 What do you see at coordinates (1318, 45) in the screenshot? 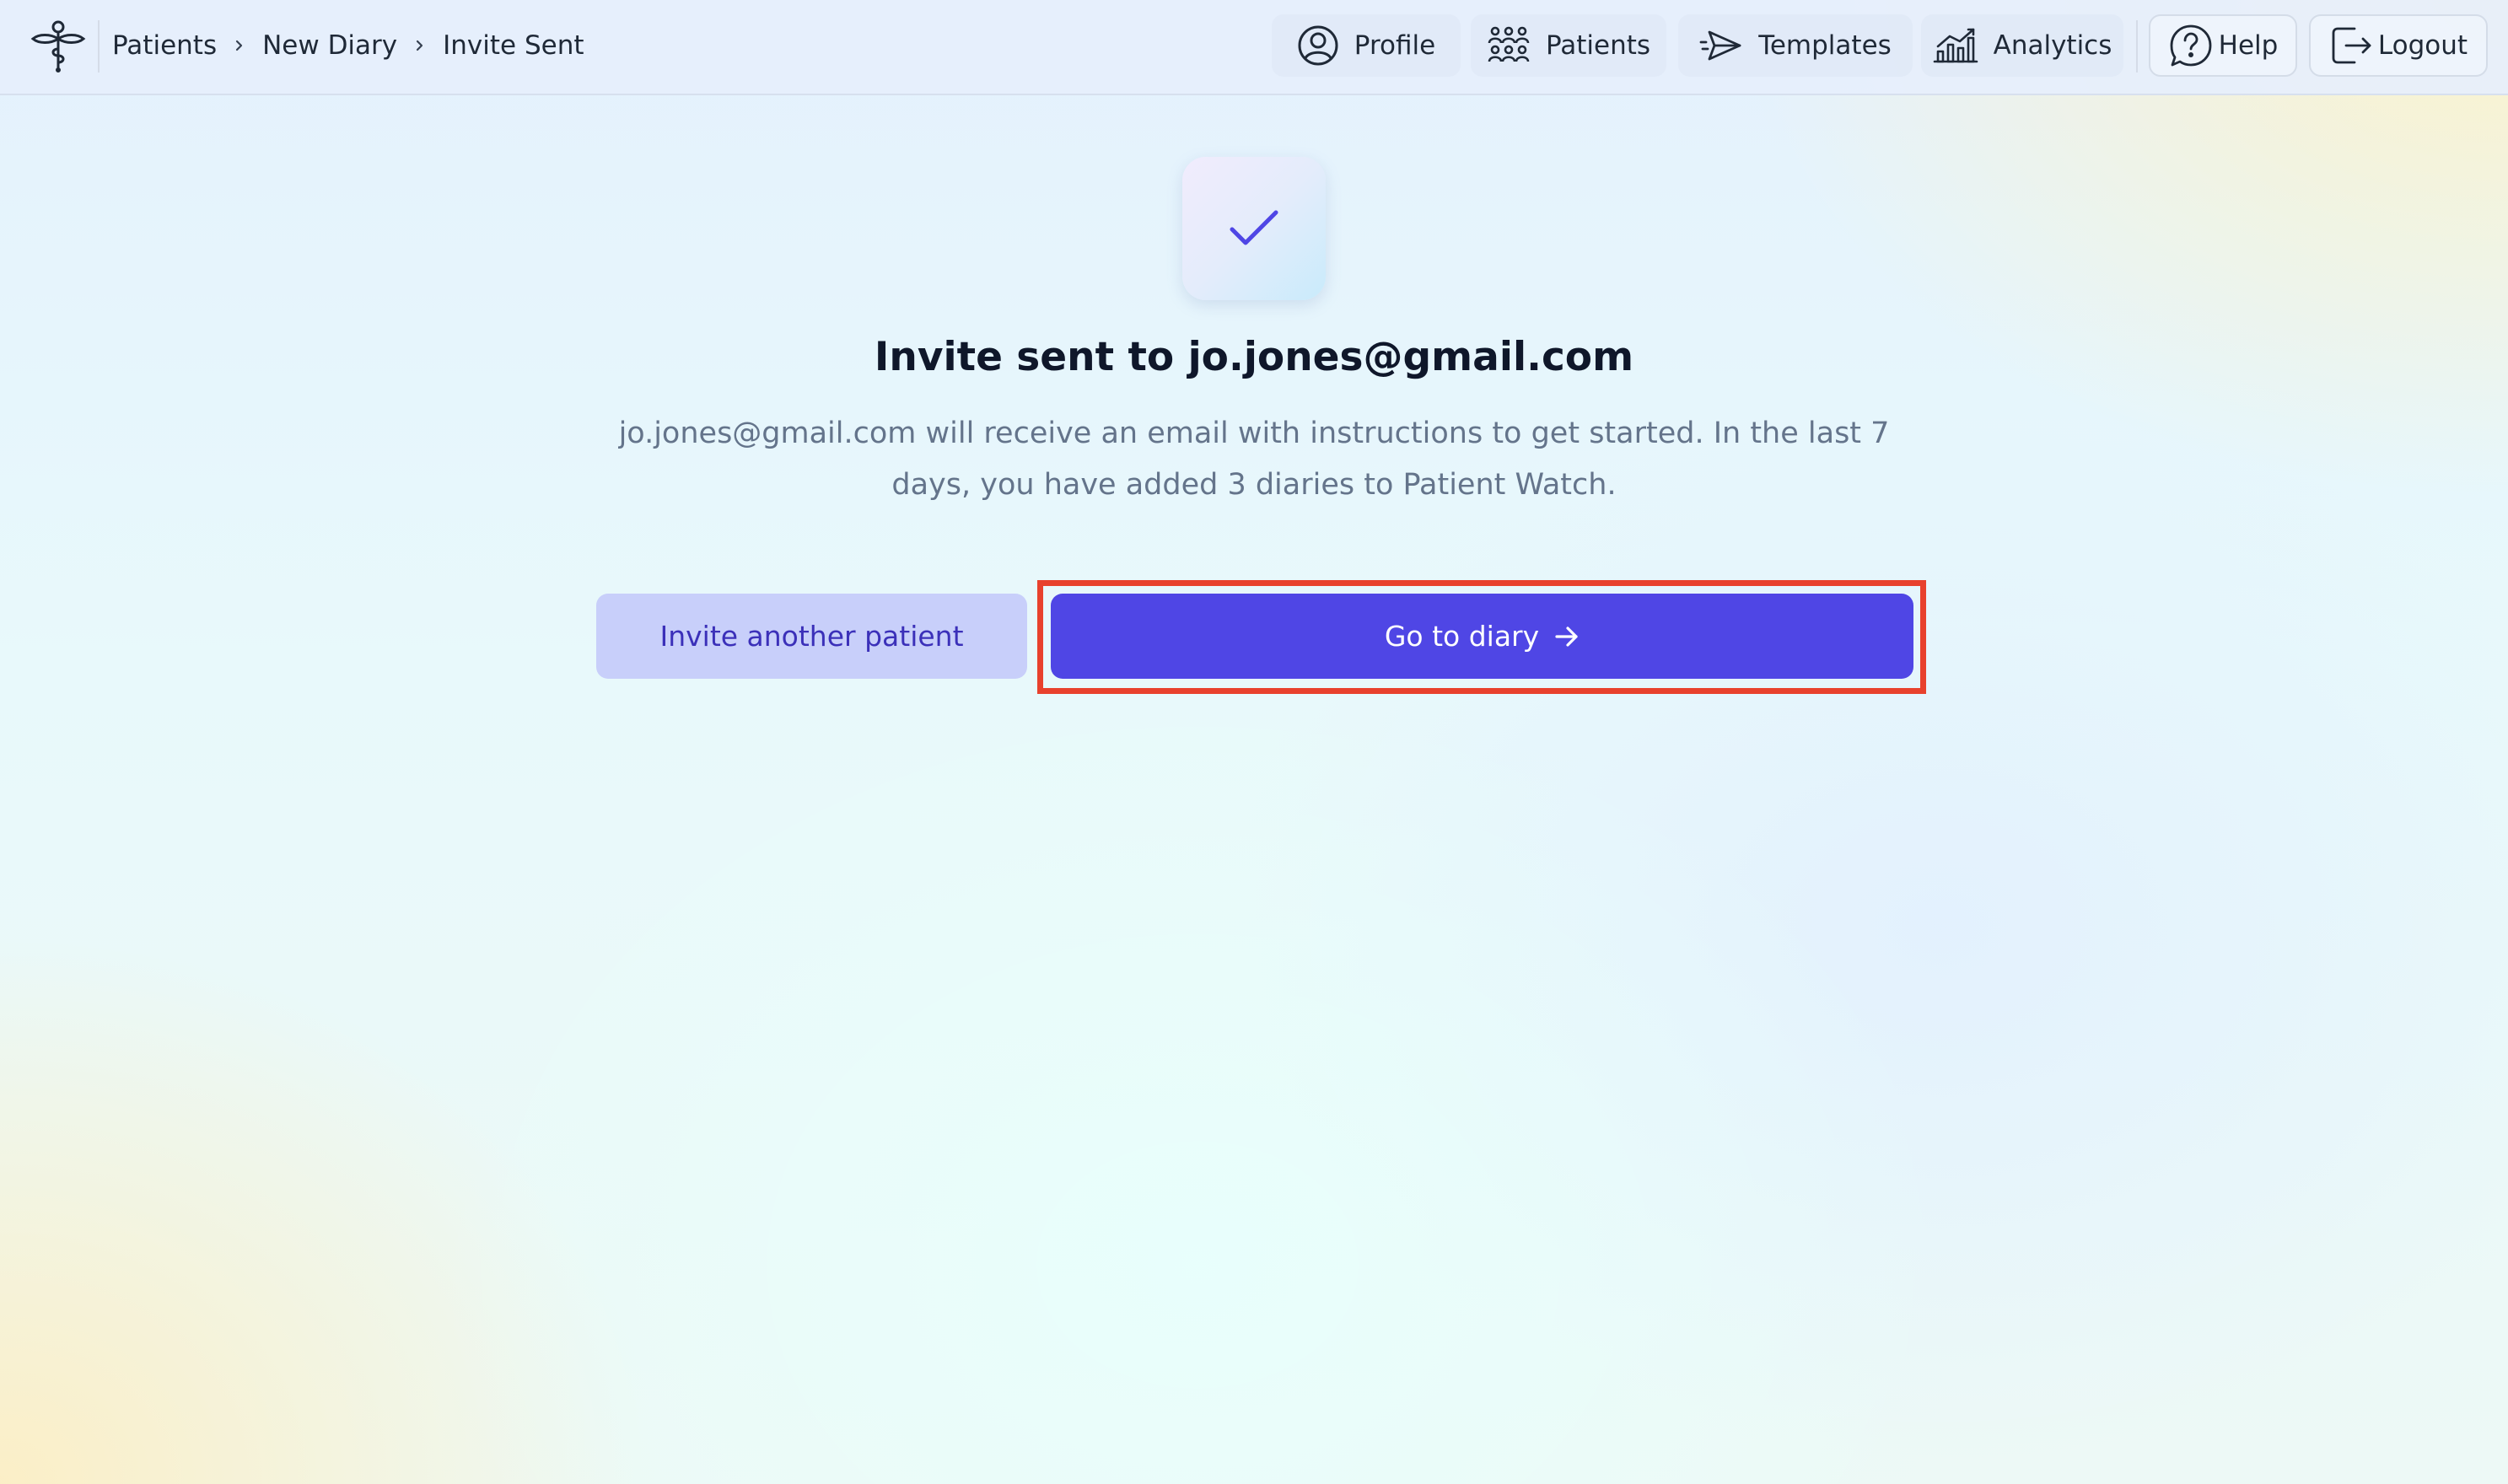
I see `user-circle-icon` at bounding box center [1318, 45].